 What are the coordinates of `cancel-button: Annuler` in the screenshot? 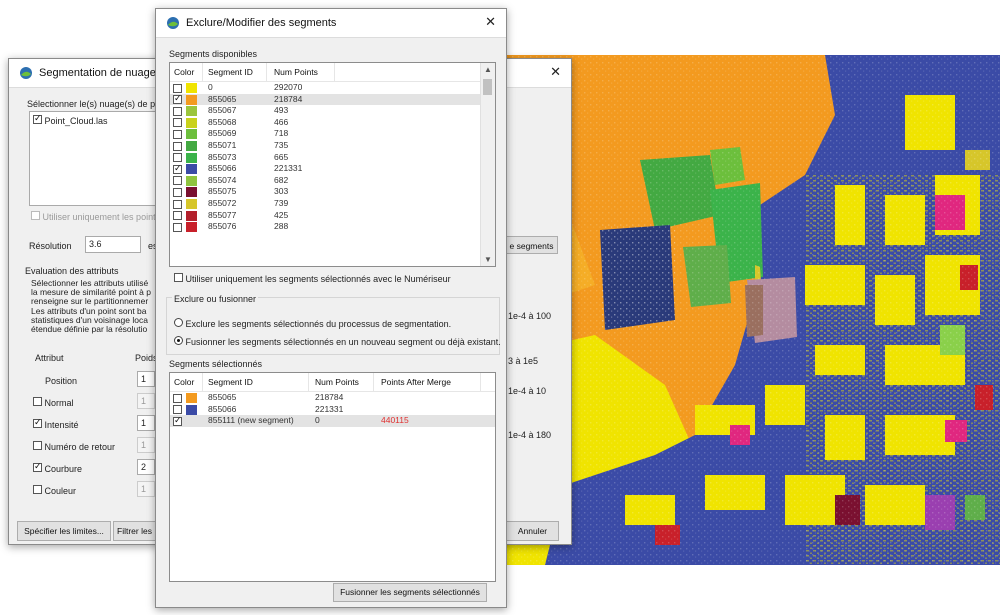 It's located at (533, 531).